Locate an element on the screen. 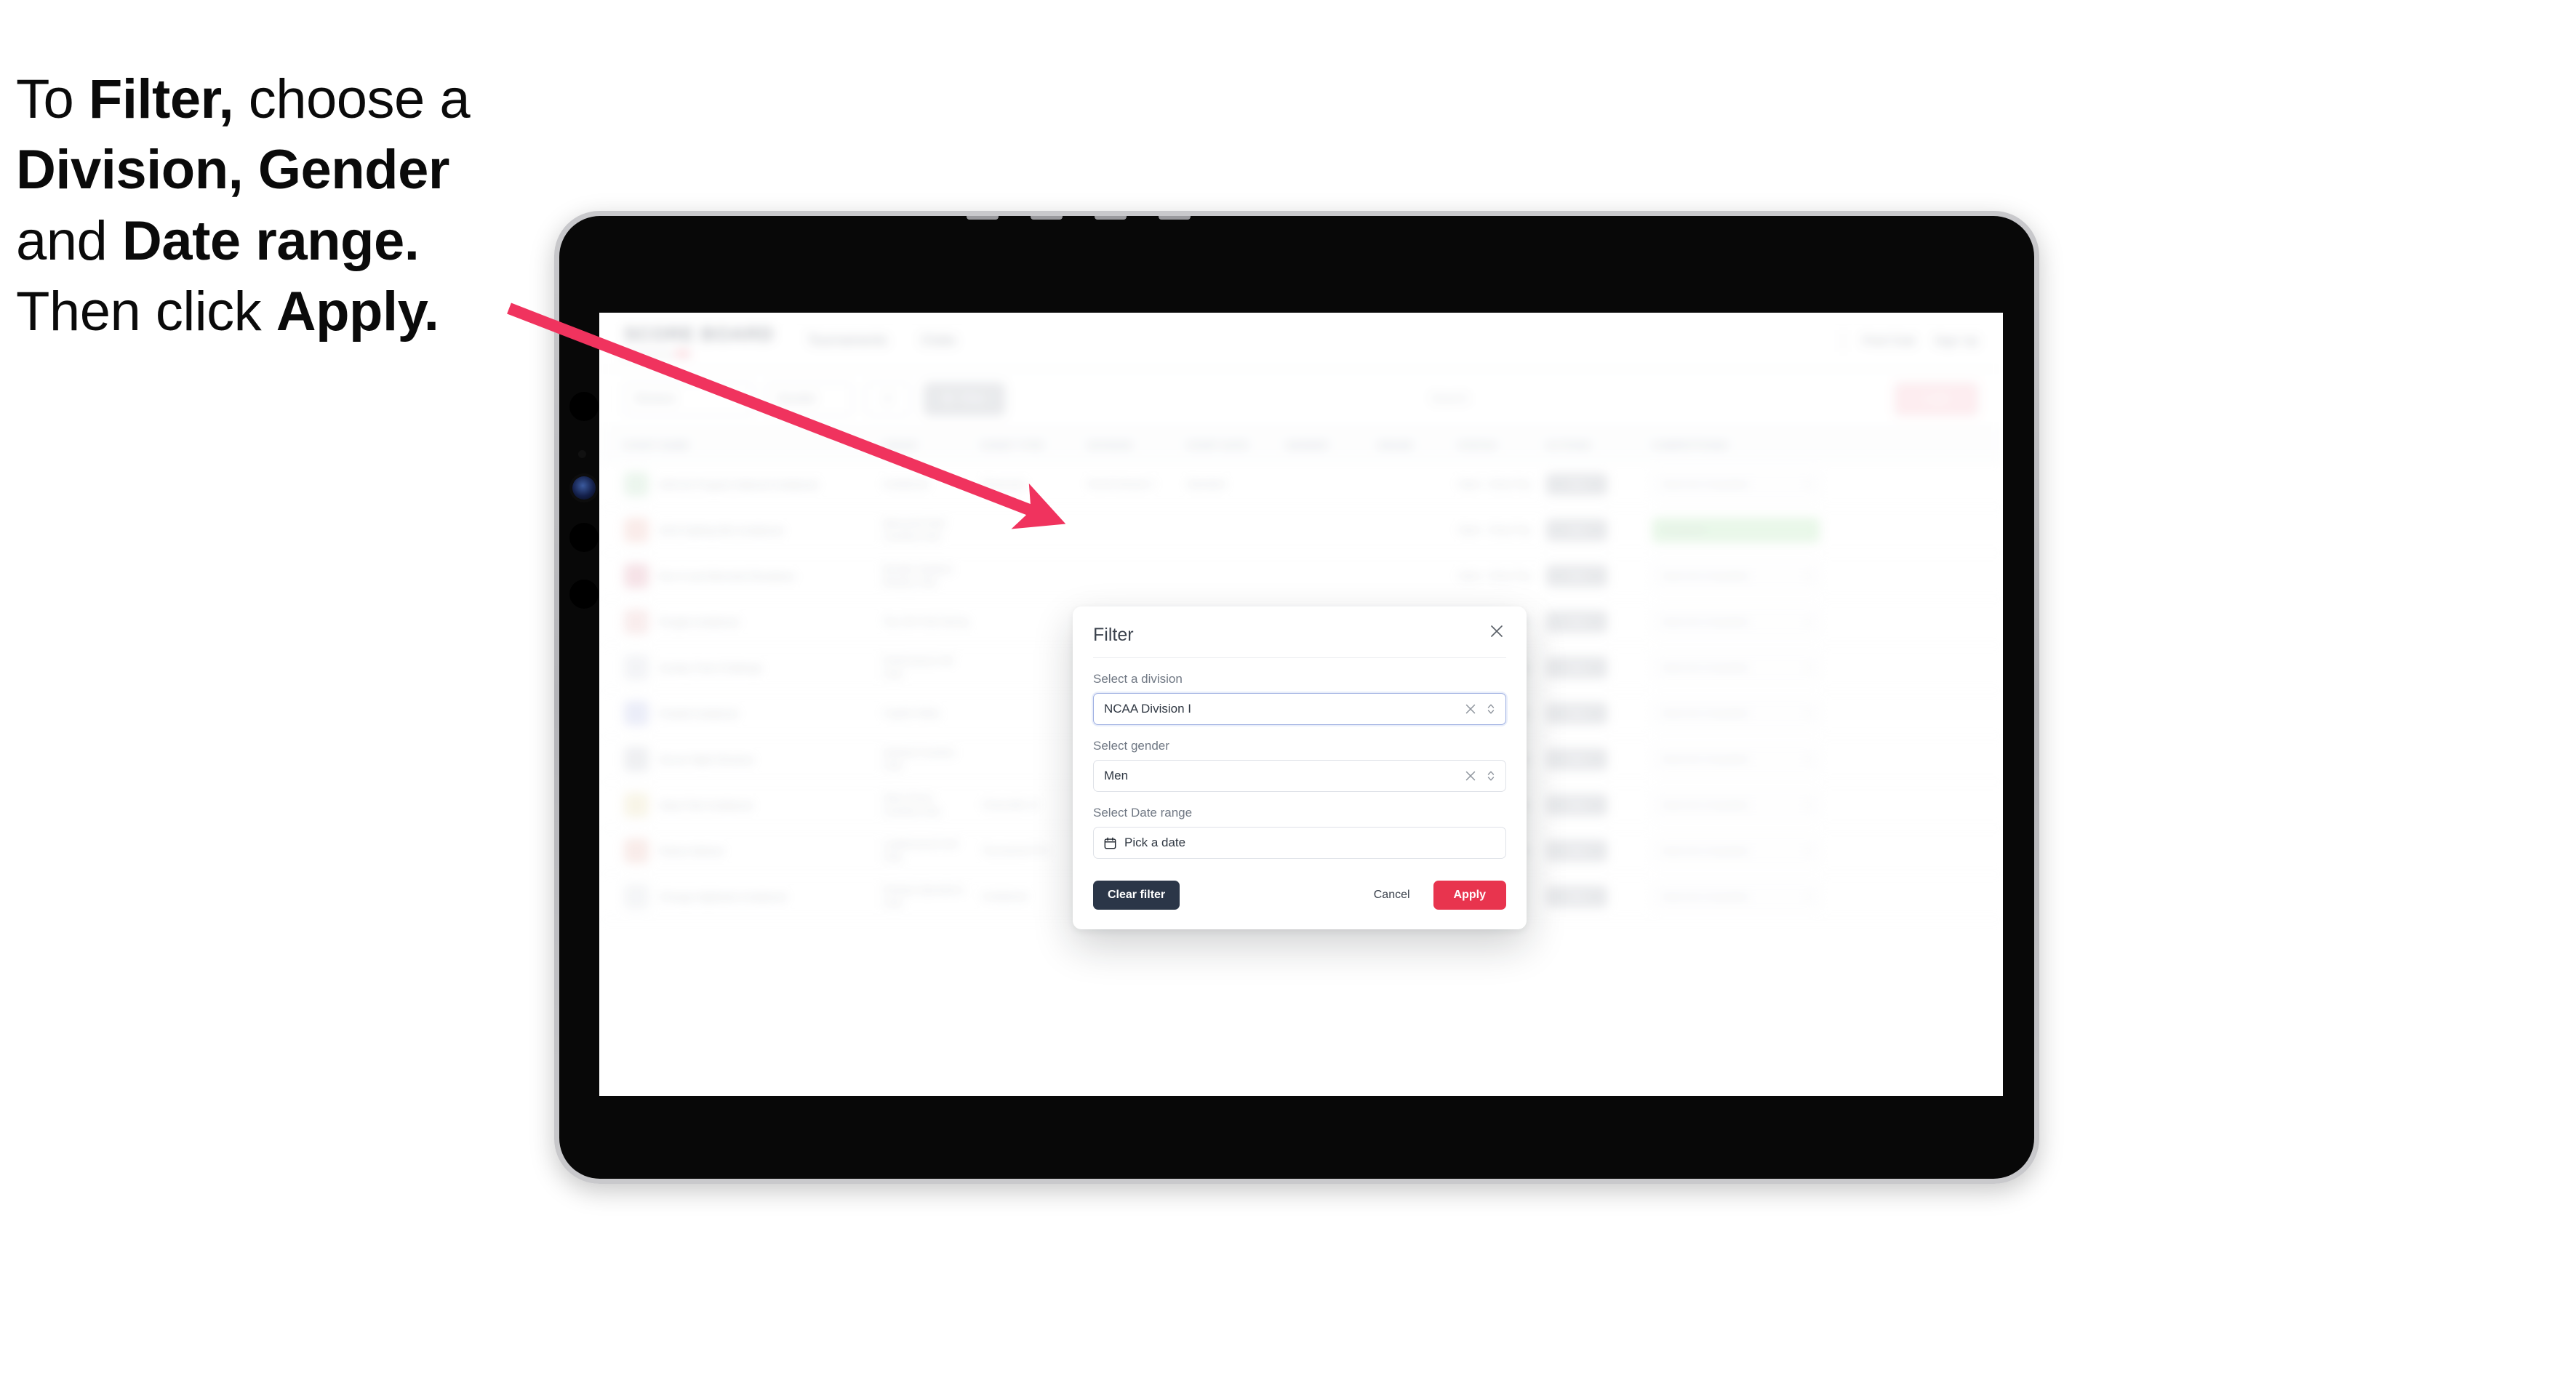 This screenshot has width=2576, height=1386. modal-header: Filter is located at coordinates (1299, 641).